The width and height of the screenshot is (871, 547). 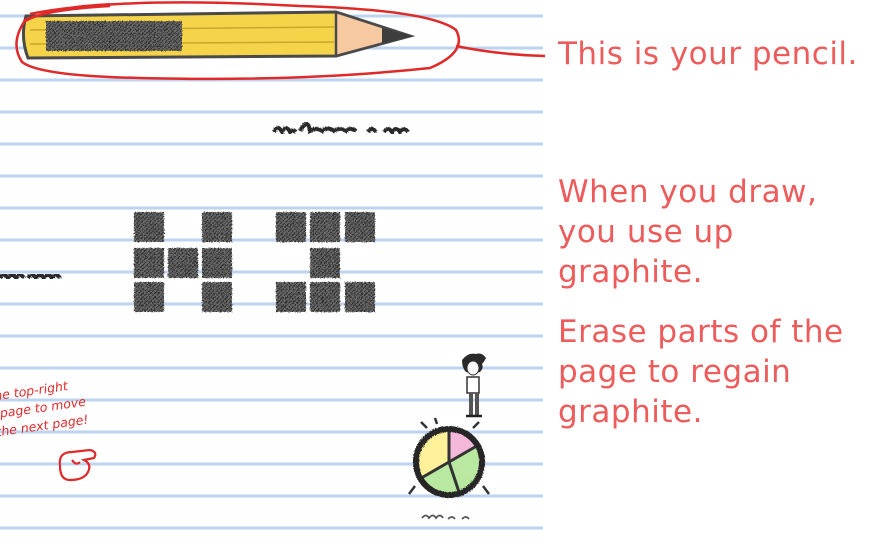 What do you see at coordinates (474, 385) in the screenshot?
I see `stick-figure-icon` at bounding box center [474, 385].